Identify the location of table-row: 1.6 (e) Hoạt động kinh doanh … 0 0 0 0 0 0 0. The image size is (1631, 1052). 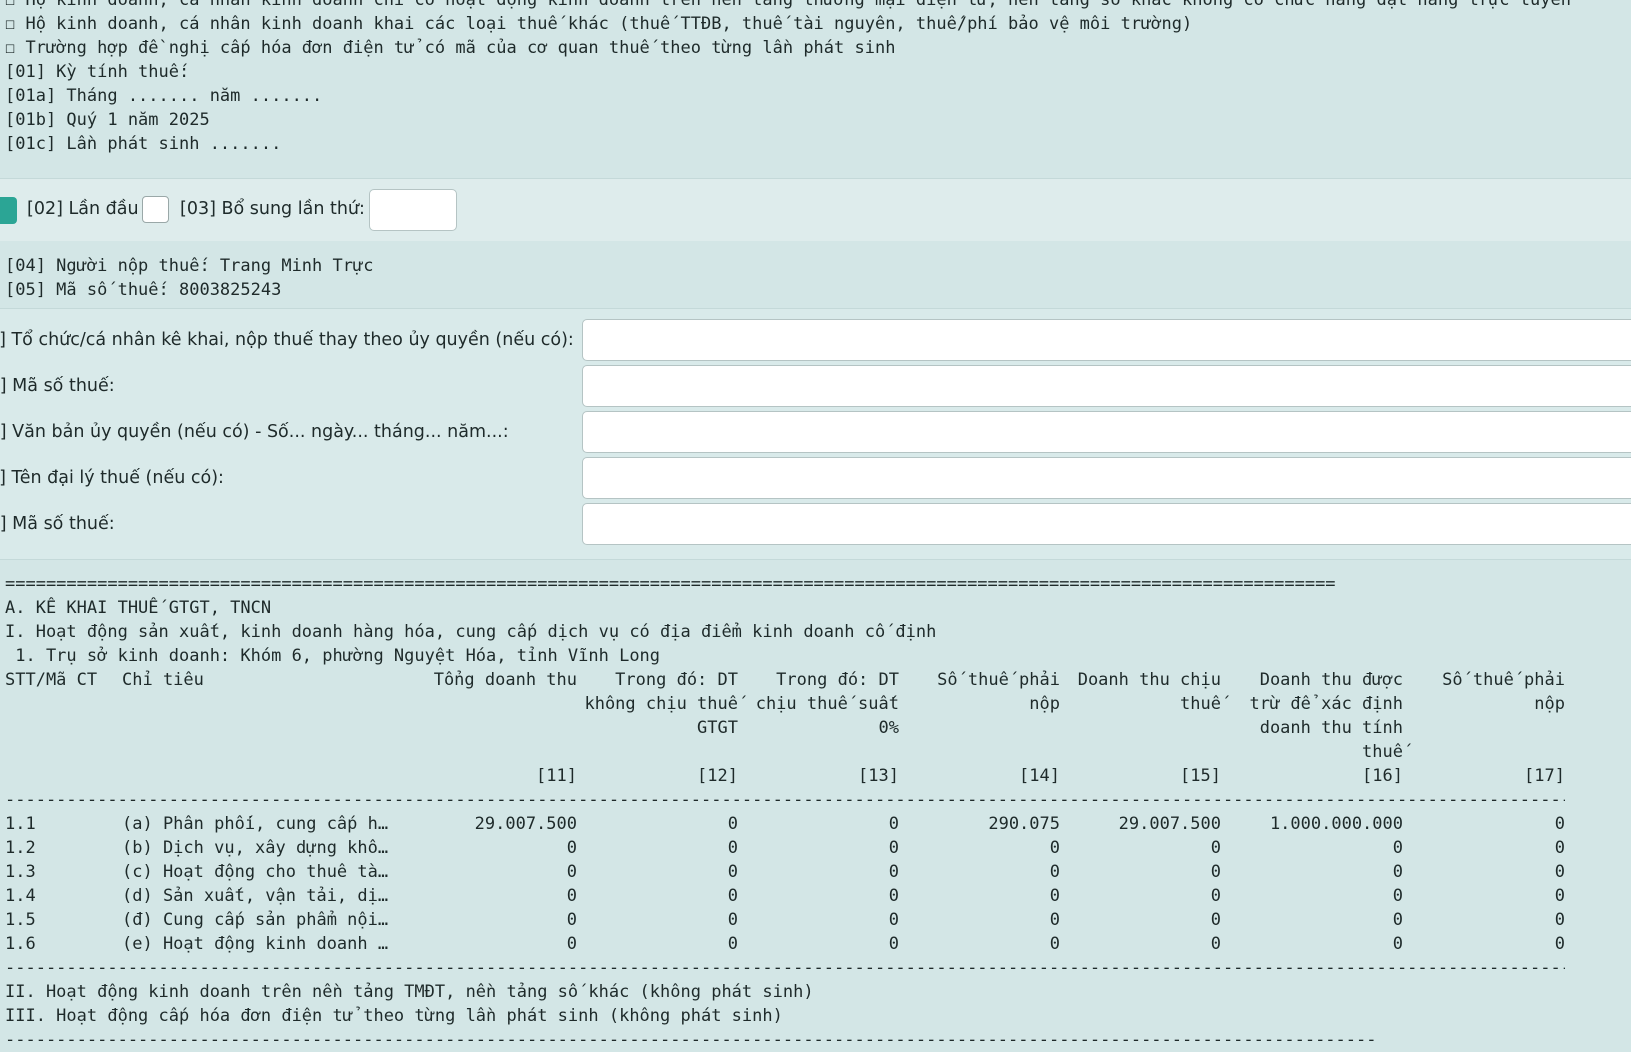
(785, 944).